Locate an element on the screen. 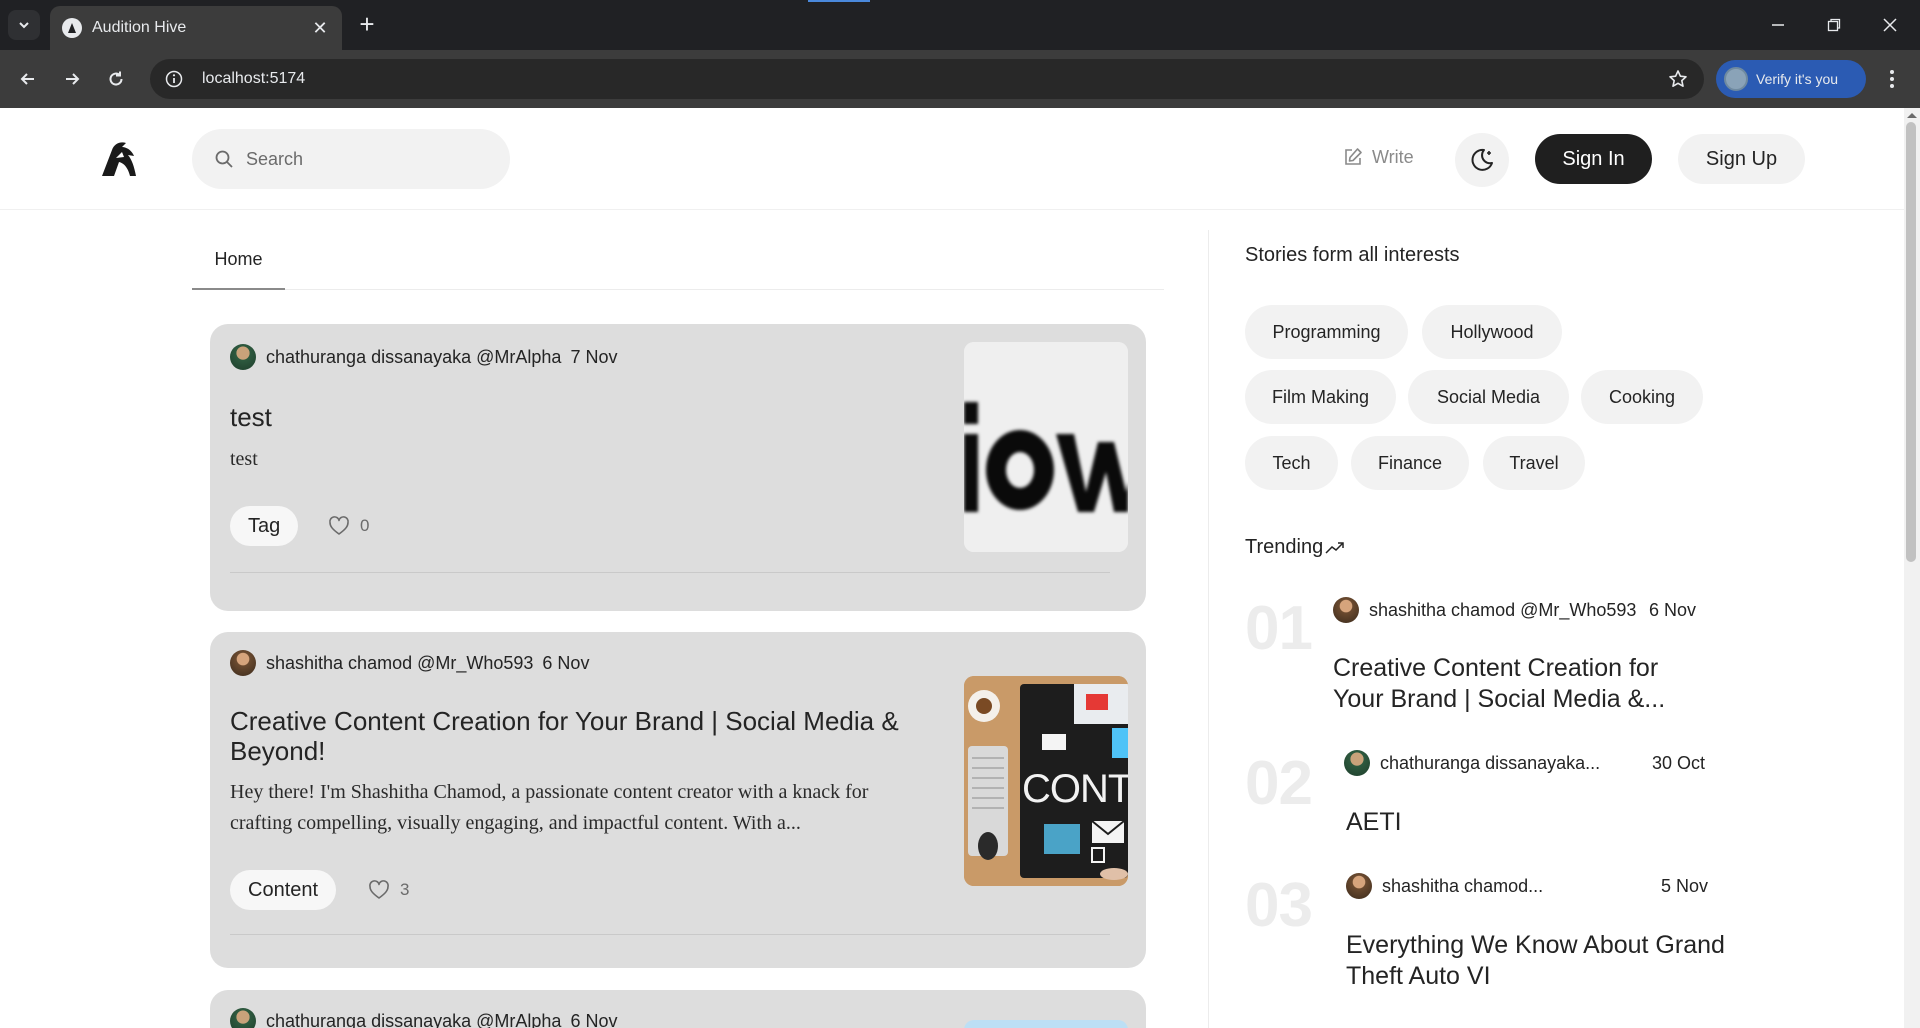 The width and height of the screenshot is (1920, 1028). like-button: 3 is located at coordinates (388, 890).